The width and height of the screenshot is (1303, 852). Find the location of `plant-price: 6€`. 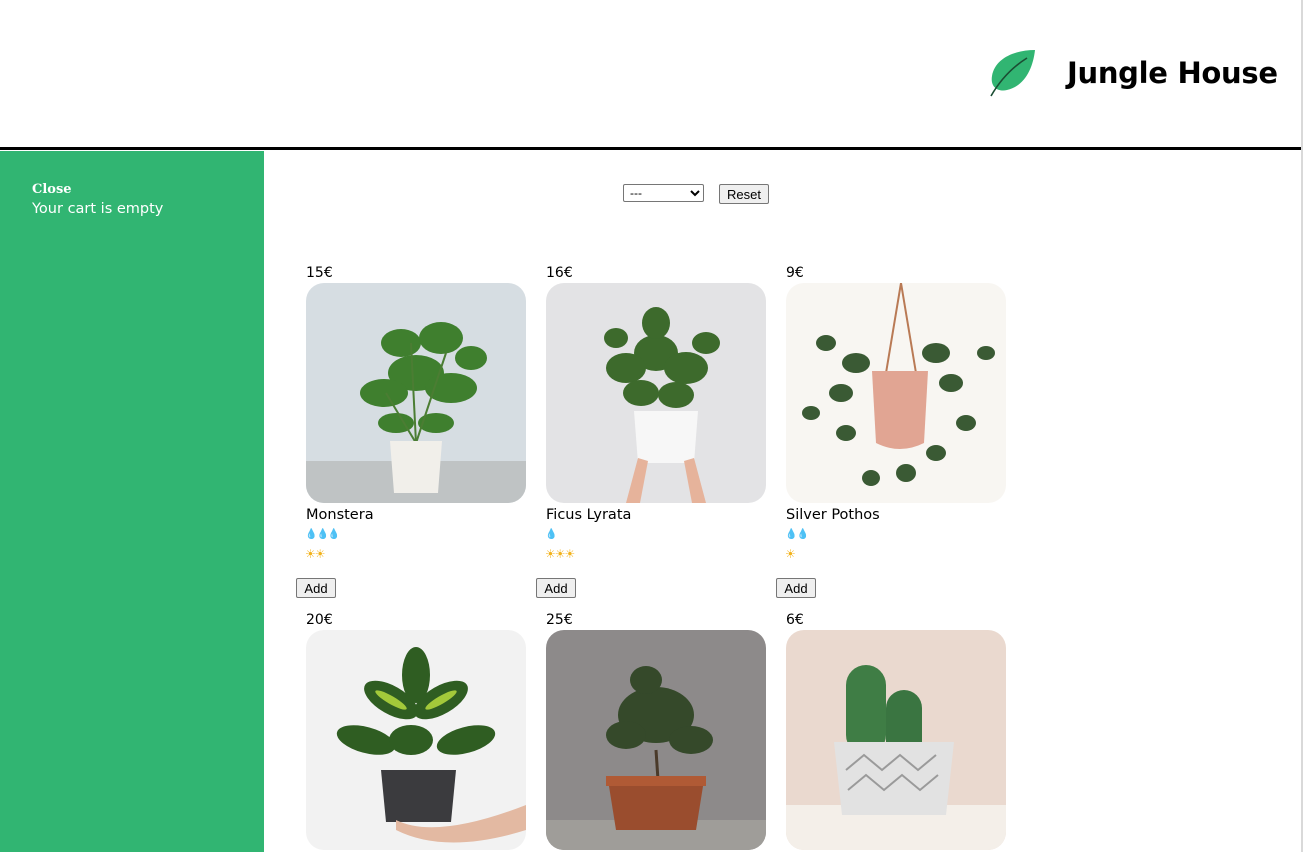

plant-price: 6€ is located at coordinates (795, 620).